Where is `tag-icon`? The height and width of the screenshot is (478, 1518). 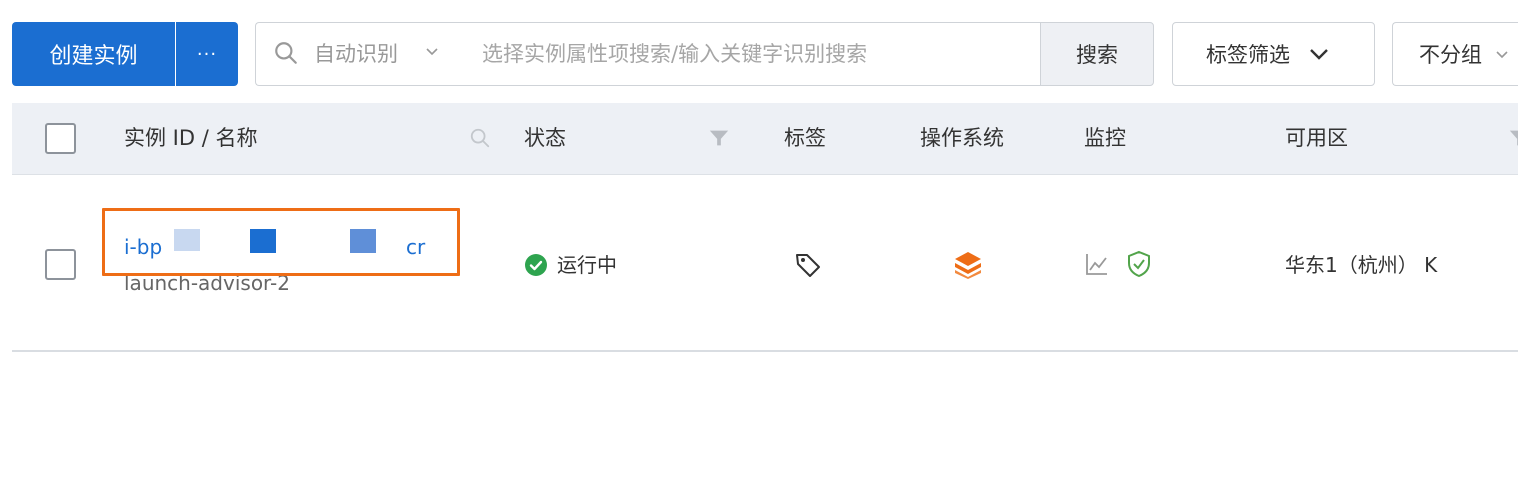 tag-icon is located at coordinates (808, 265).